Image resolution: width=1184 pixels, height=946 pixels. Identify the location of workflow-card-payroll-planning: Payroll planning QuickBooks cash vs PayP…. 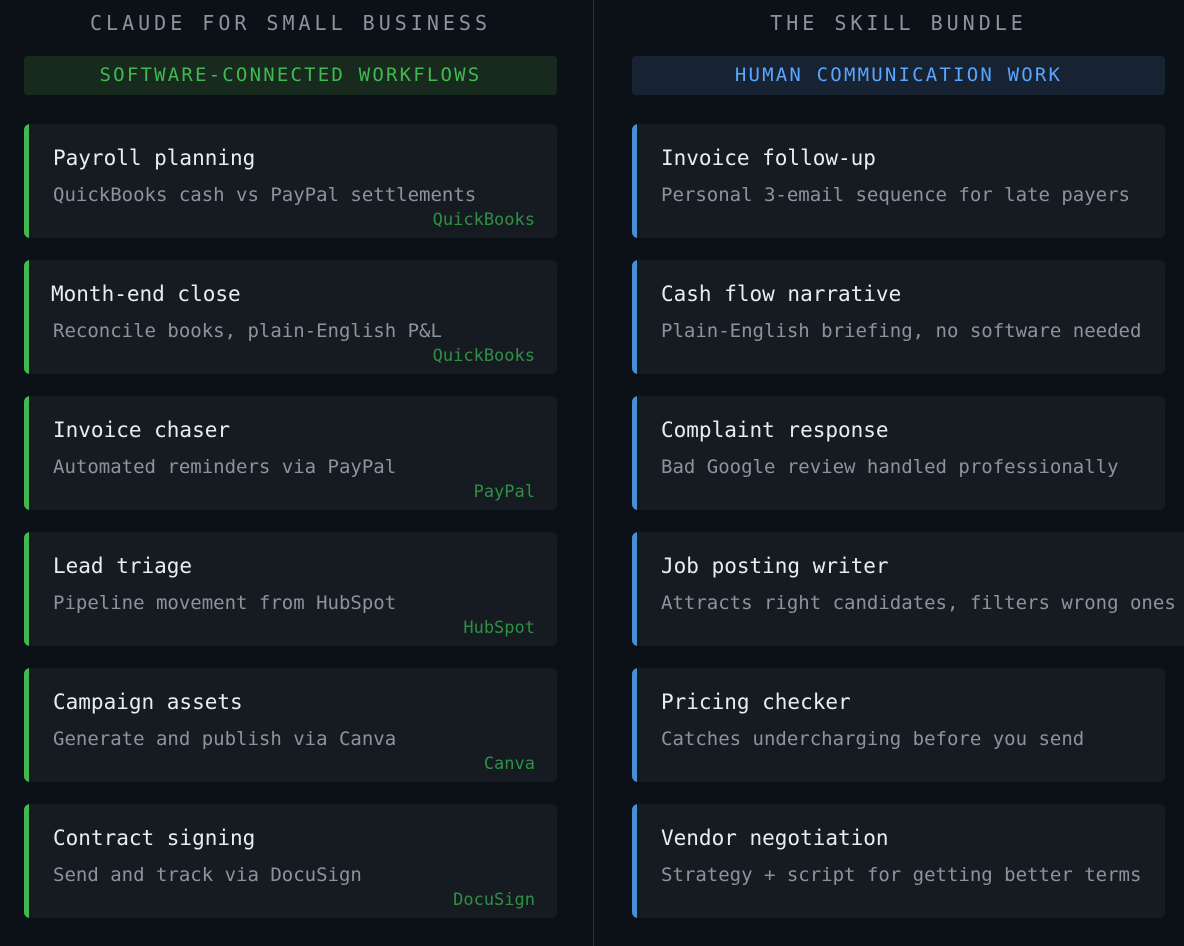
(290, 181).